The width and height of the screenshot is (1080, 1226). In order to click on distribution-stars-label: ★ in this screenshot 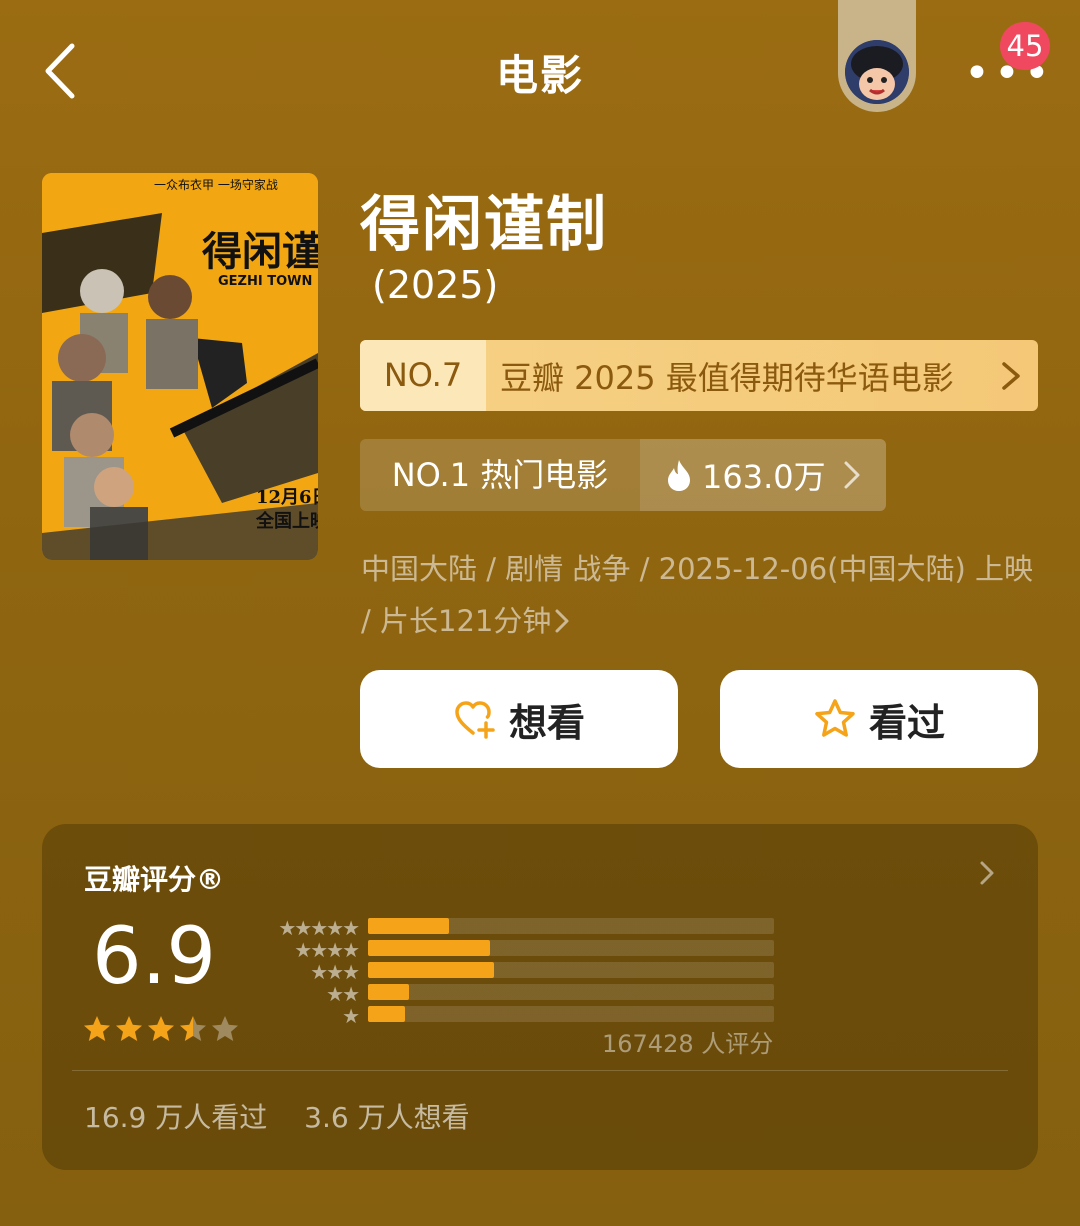, I will do `click(351, 1016)`.